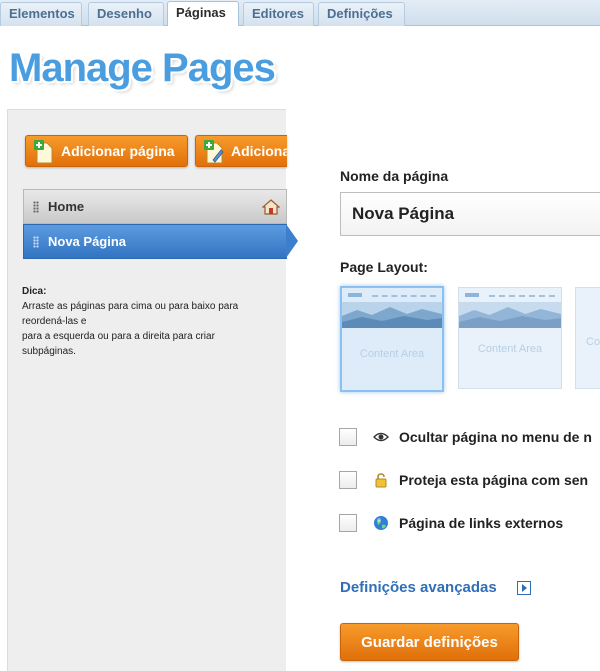 Image resolution: width=600 pixels, height=671 pixels. Describe the element at coordinates (429, 642) in the screenshot. I see `save-settings-button: Guardar definições` at that location.